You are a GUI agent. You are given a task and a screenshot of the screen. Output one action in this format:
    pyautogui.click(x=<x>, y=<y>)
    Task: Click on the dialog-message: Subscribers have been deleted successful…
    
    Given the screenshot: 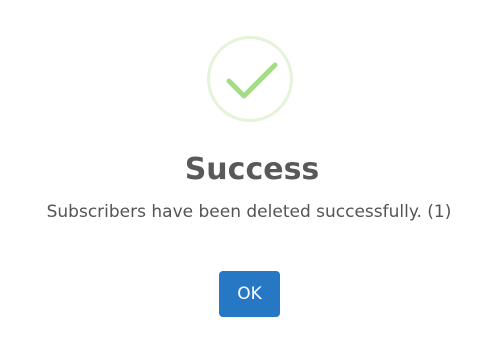 What is the action you would take?
    pyautogui.click(x=249, y=212)
    